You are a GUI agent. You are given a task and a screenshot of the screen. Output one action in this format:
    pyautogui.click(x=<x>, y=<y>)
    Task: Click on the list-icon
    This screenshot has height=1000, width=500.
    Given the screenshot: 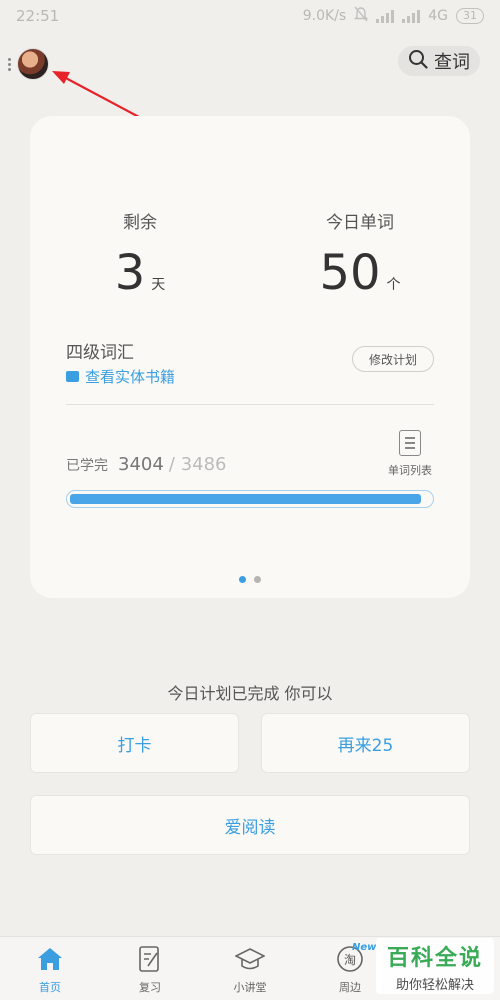 What is the action you would take?
    pyautogui.click(x=410, y=443)
    